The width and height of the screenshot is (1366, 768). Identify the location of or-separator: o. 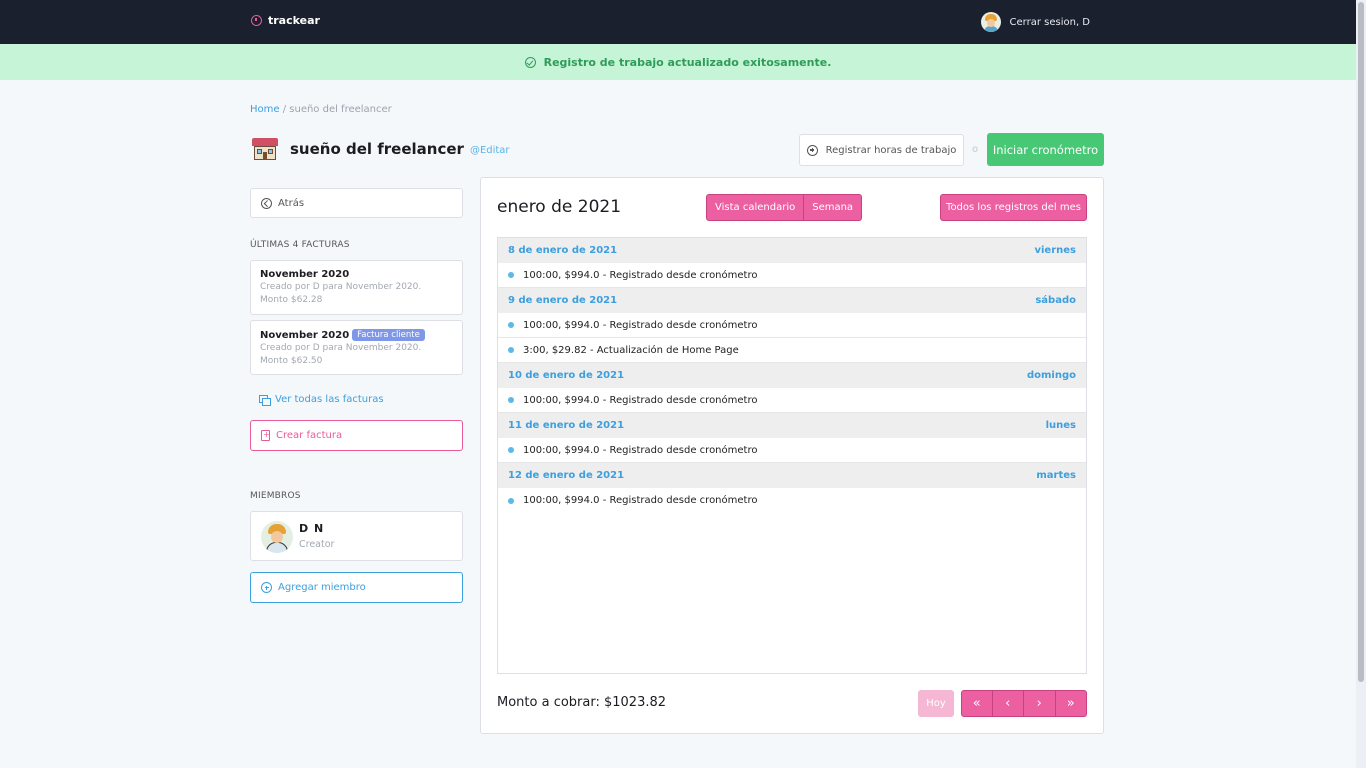
(975, 149).